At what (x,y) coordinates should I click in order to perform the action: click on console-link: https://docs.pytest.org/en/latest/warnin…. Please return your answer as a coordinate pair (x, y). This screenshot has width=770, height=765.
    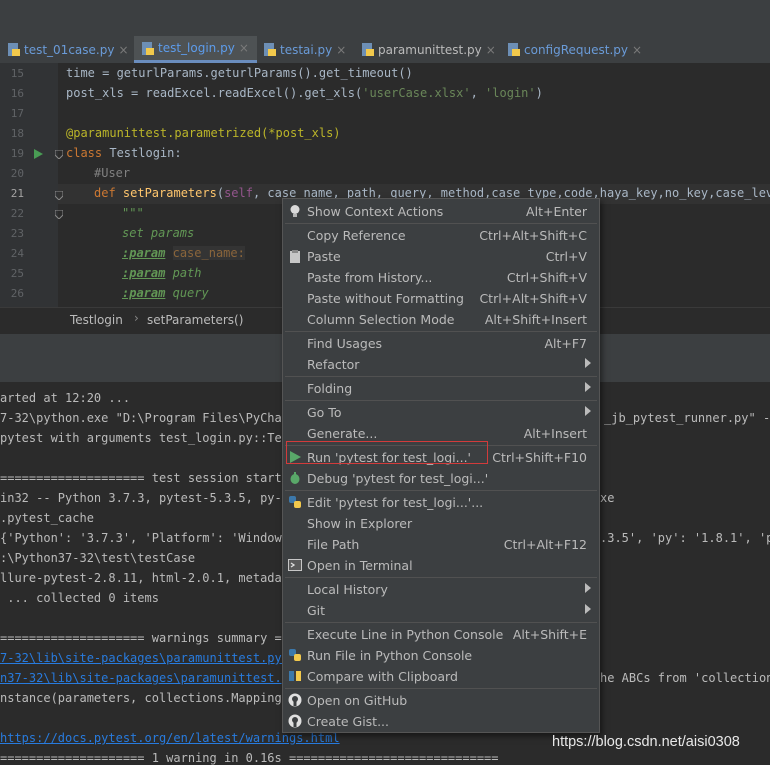
    Looking at the image, I should click on (170, 738).